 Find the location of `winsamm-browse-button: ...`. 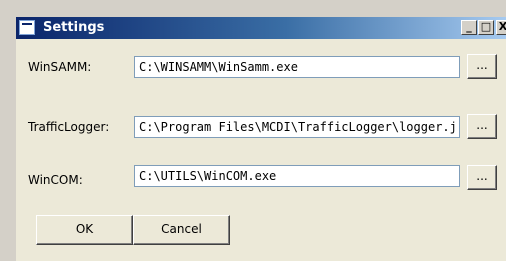

winsamm-browse-button: ... is located at coordinates (482, 66).